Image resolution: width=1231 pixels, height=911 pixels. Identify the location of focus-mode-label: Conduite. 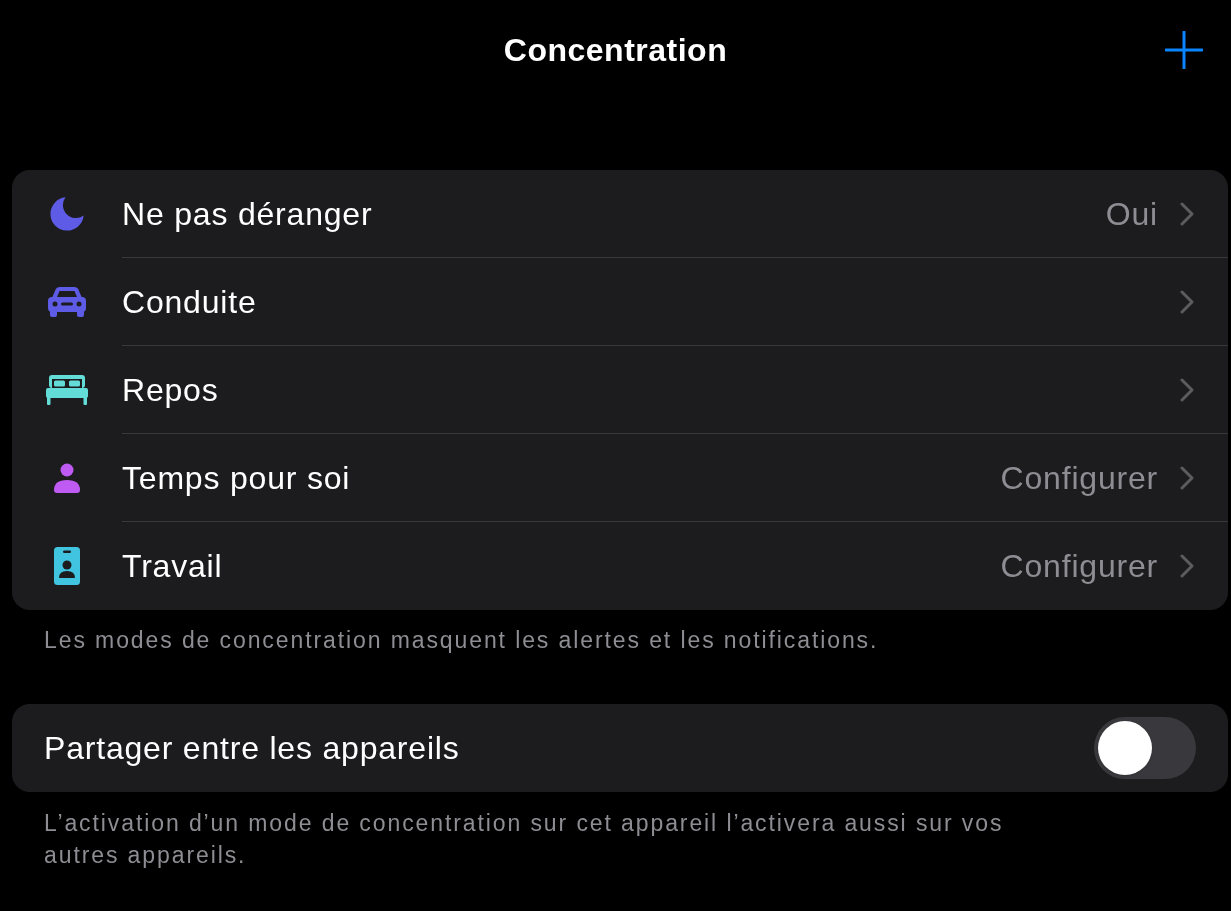
(651, 301).